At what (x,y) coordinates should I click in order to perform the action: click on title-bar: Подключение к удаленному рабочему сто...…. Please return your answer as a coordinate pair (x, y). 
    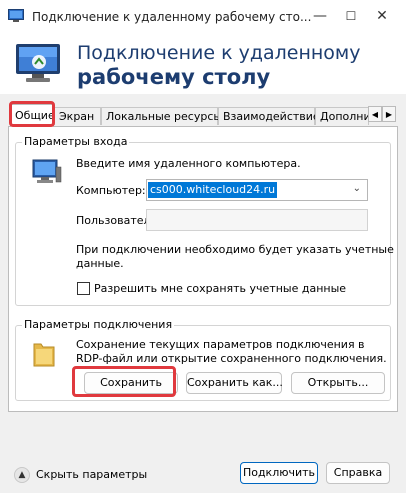
    Looking at the image, I should click on (203, 17).